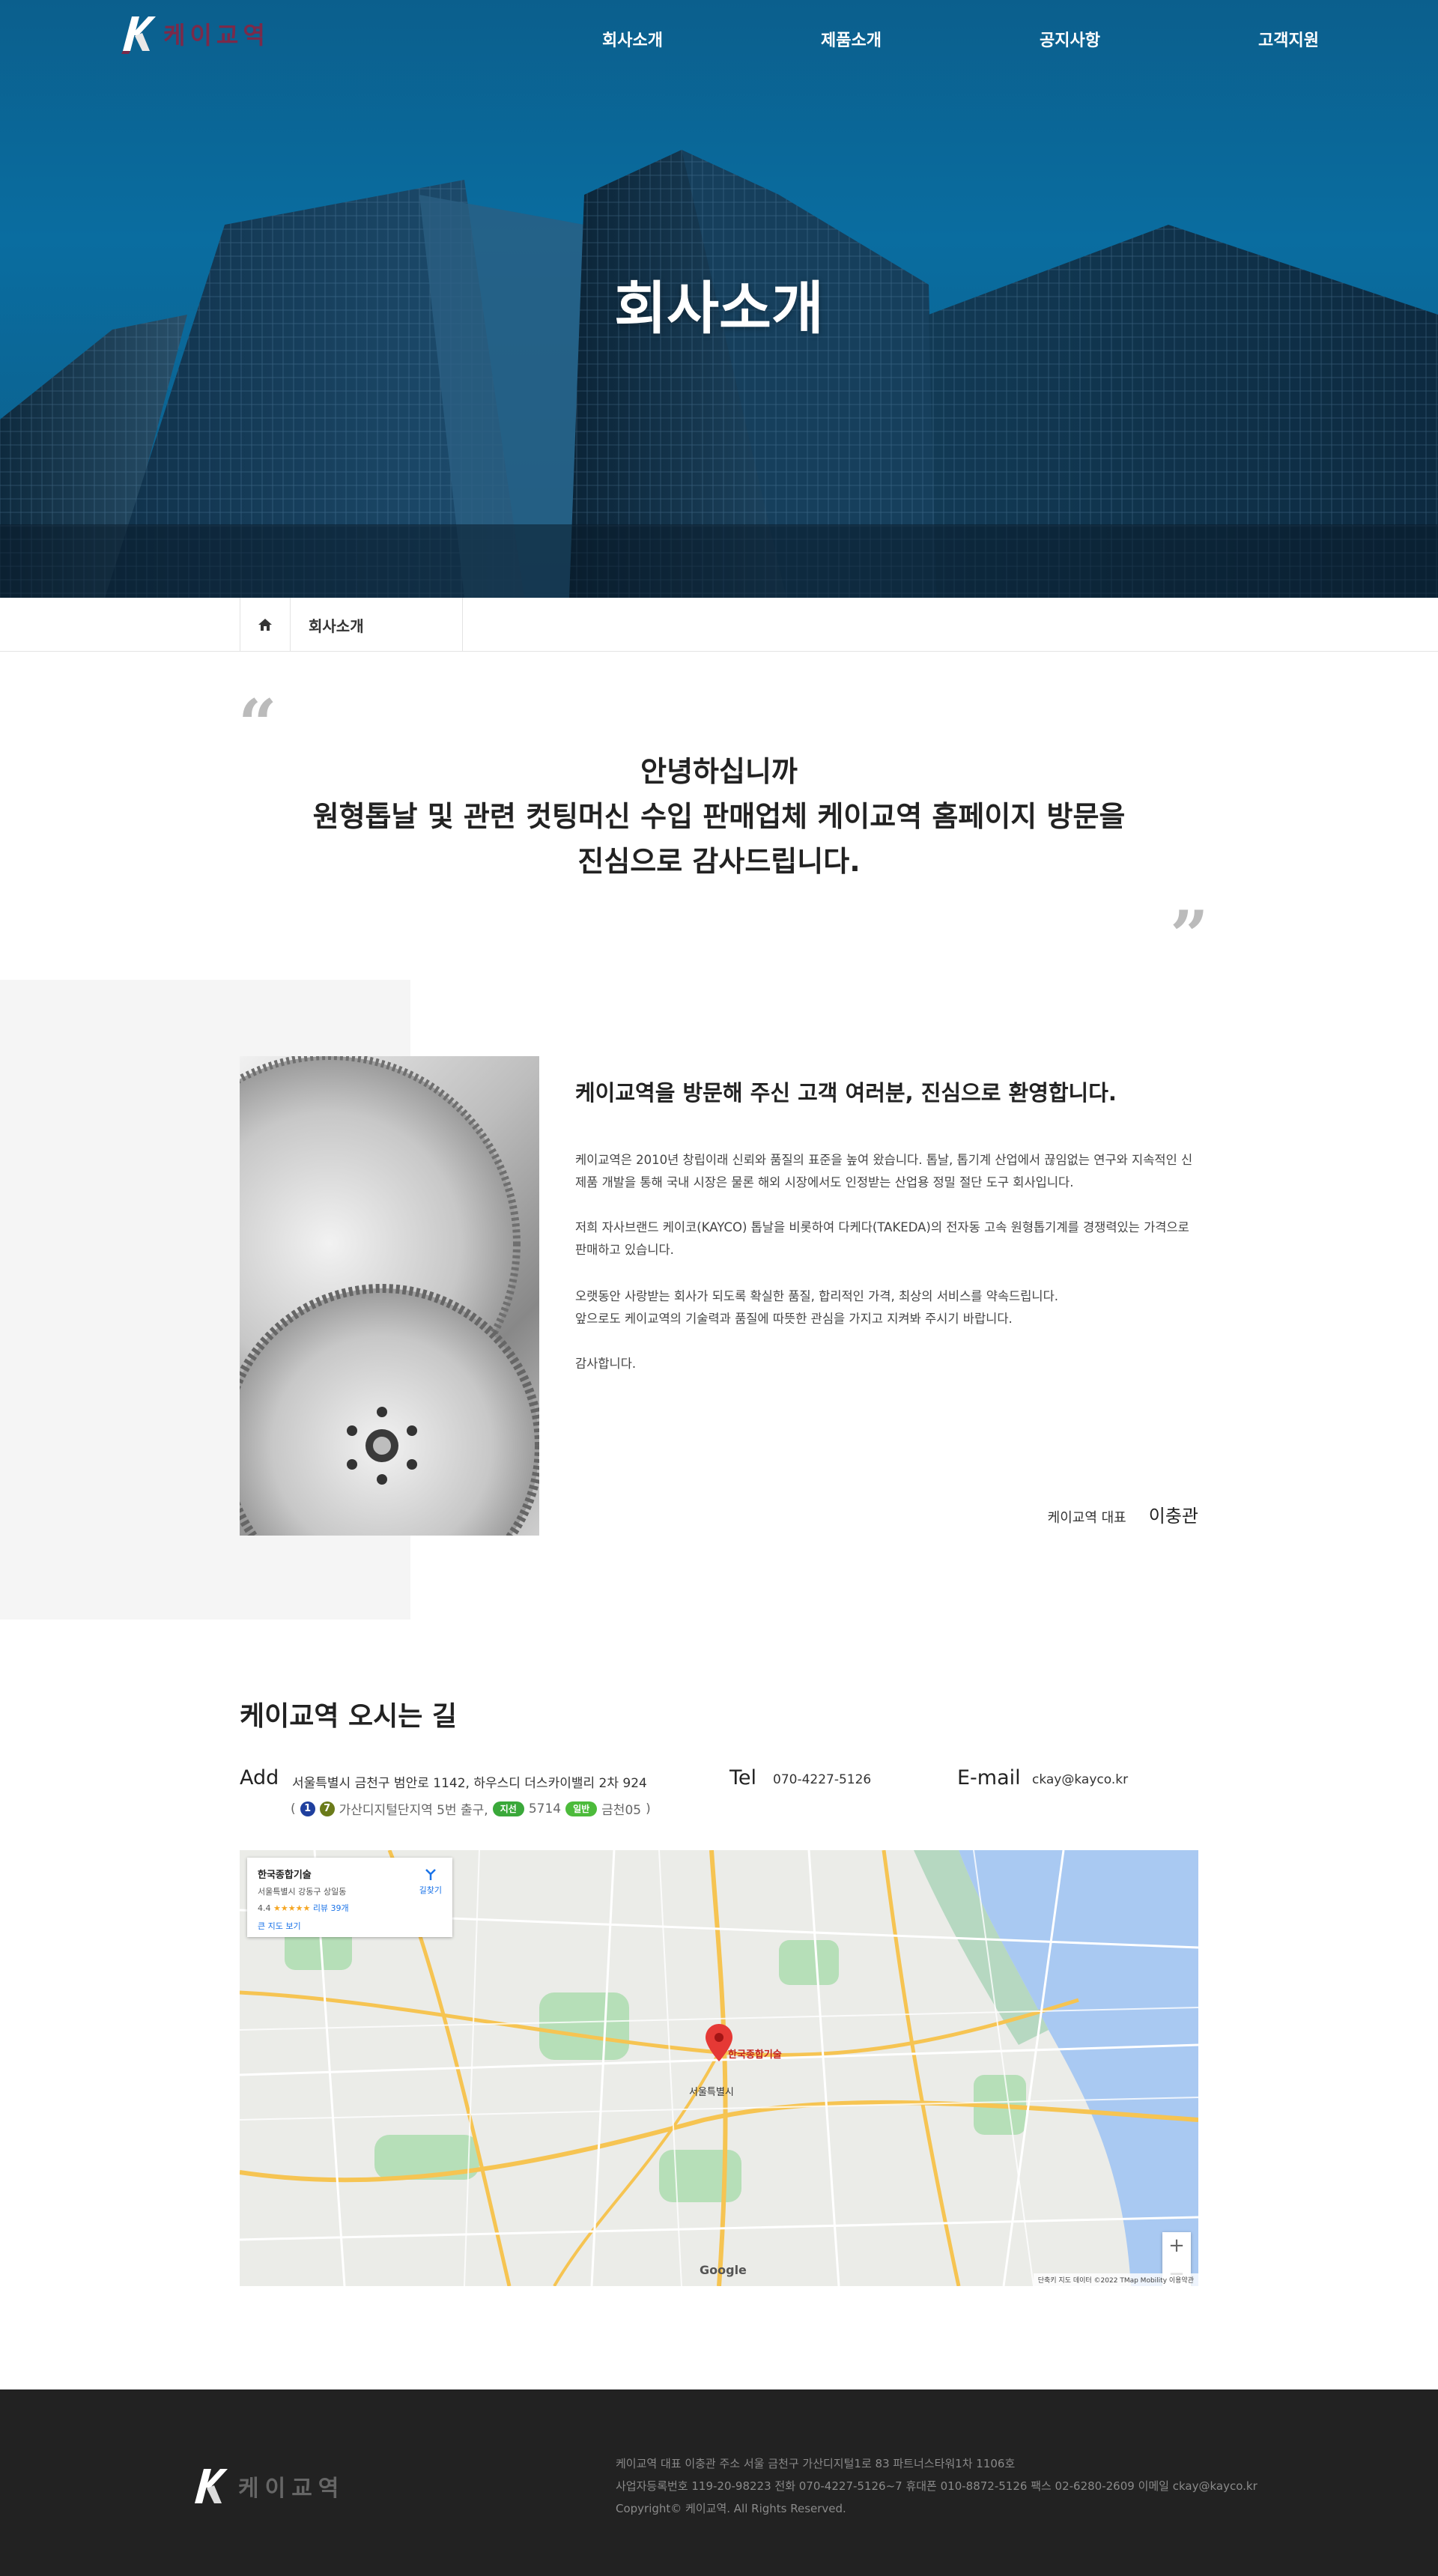 The width and height of the screenshot is (1438, 2576). I want to click on map-pin-label: 한국종합기술, so click(755, 2055).